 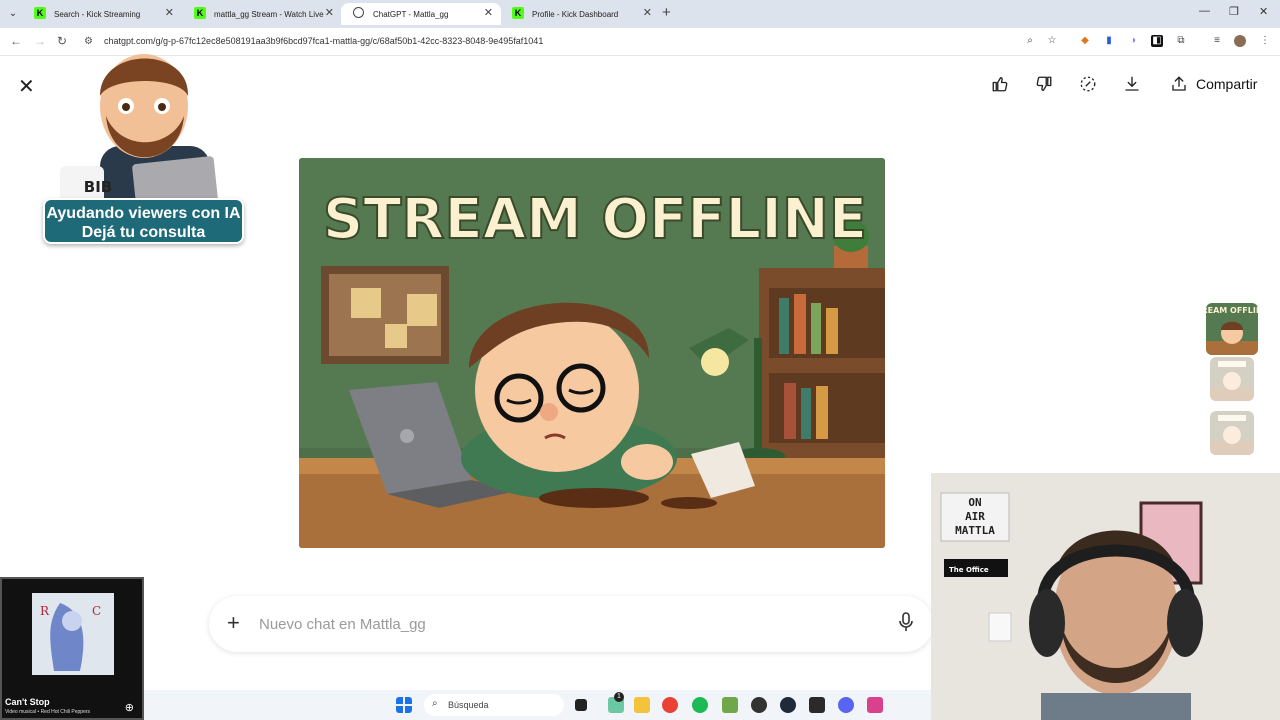 What do you see at coordinates (233, 623) in the screenshot?
I see `add-attachment-plus-icon: +` at bounding box center [233, 623].